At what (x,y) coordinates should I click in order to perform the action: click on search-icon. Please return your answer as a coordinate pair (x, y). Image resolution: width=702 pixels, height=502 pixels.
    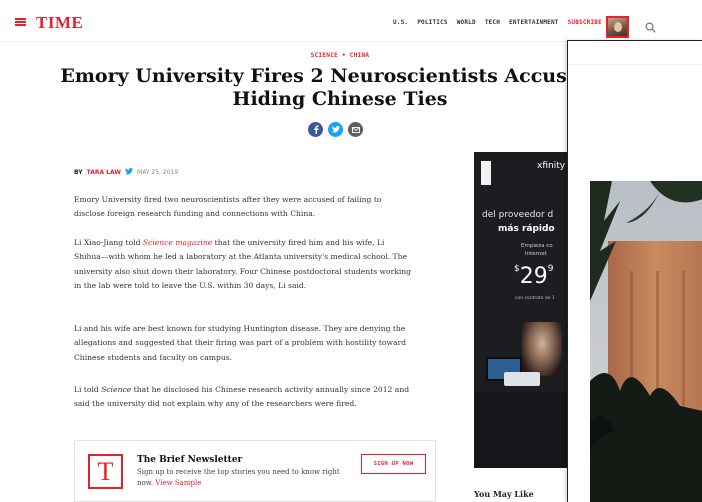
    Looking at the image, I should click on (650, 25).